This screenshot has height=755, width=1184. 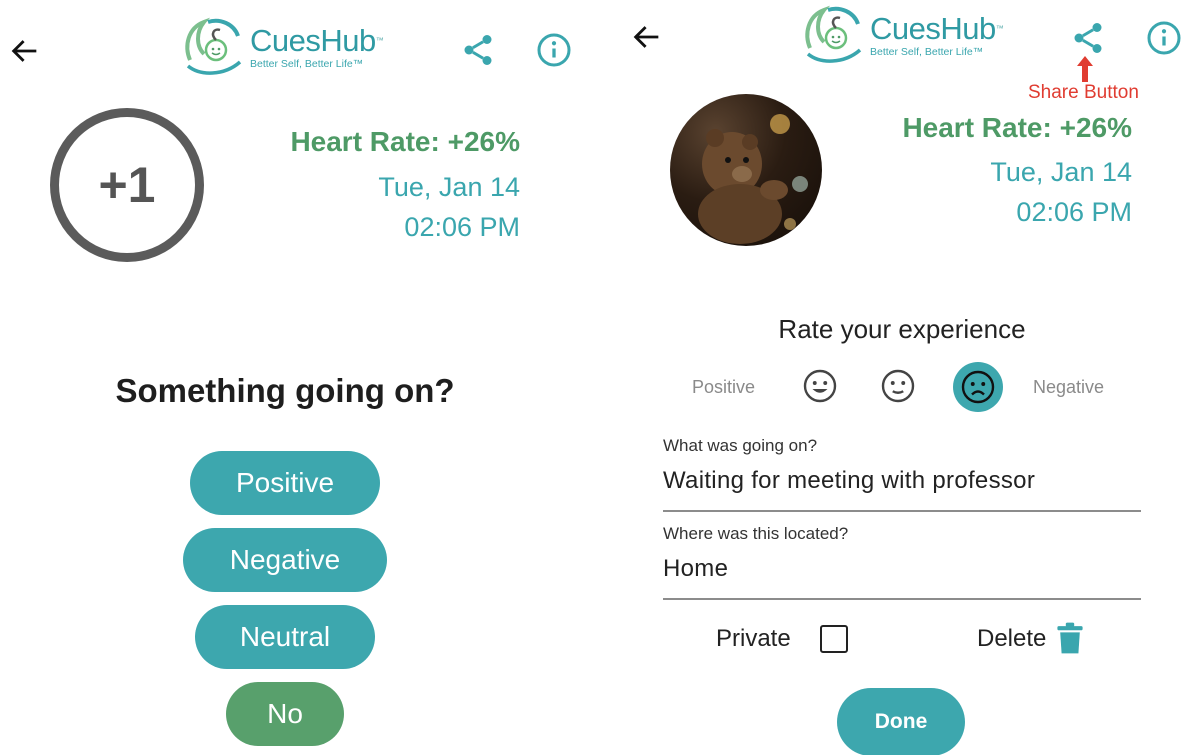 What do you see at coordinates (1069, 387) in the screenshot?
I see `scale-negative-label: Negative` at bounding box center [1069, 387].